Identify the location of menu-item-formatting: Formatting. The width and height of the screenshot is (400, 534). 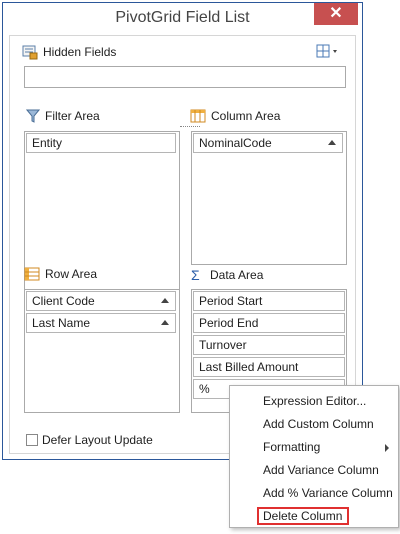
(314, 447).